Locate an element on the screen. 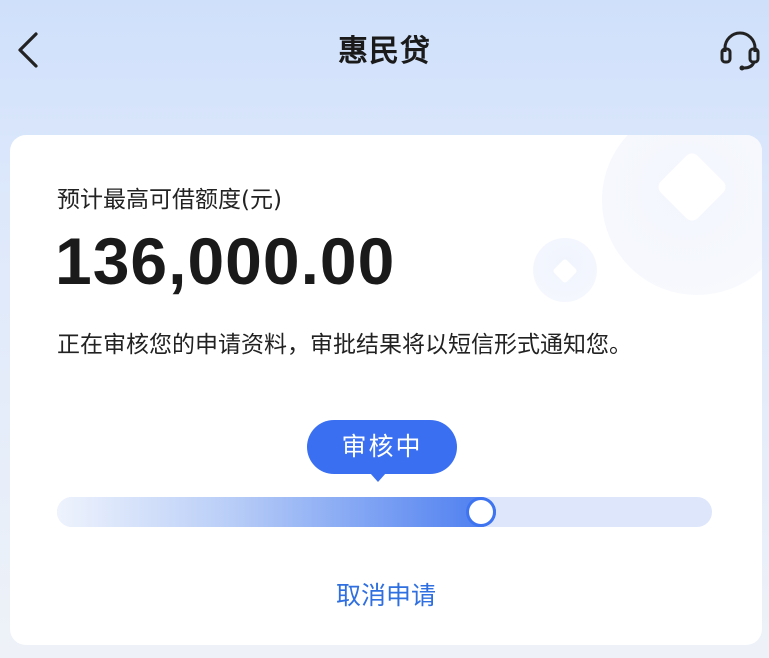  review-progress-bar is located at coordinates (384, 512).